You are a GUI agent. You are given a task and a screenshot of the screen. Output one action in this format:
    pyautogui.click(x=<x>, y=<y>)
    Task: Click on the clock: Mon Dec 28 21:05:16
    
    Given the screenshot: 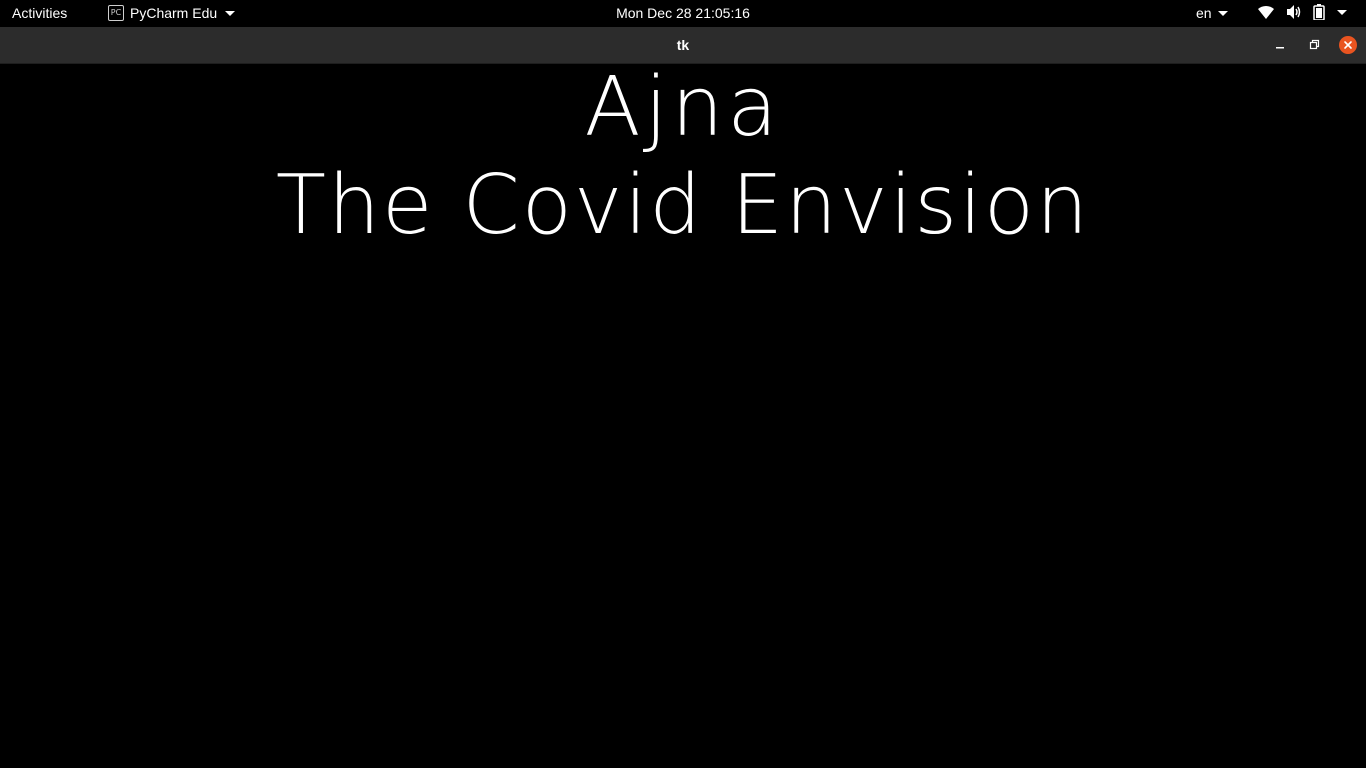 What is the action you would take?
    pyautogui.click(x=683, y=13)
    